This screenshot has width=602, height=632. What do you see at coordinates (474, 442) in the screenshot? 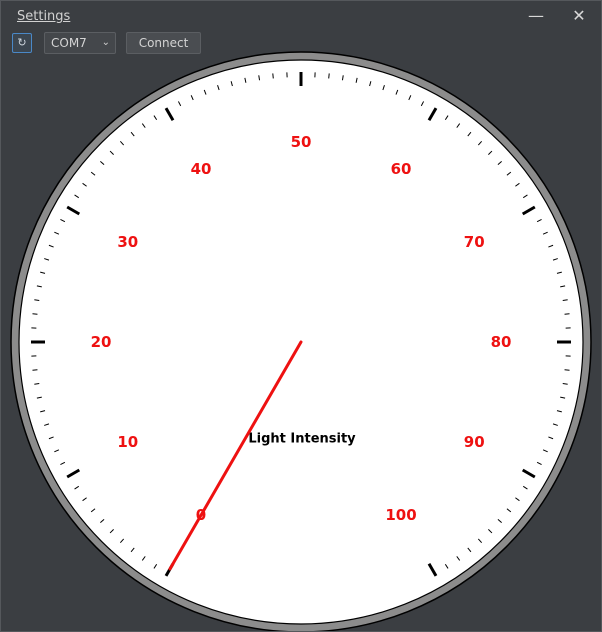
I see `tick-label: 90` at bounding box center [474, 442].